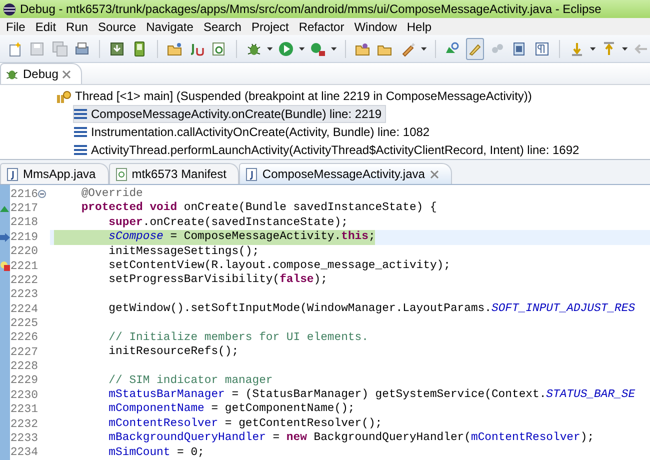 The width and height of the screenshot is (650, 460). I want to click on code-line: initMessageSettings();, so click(184, 251).